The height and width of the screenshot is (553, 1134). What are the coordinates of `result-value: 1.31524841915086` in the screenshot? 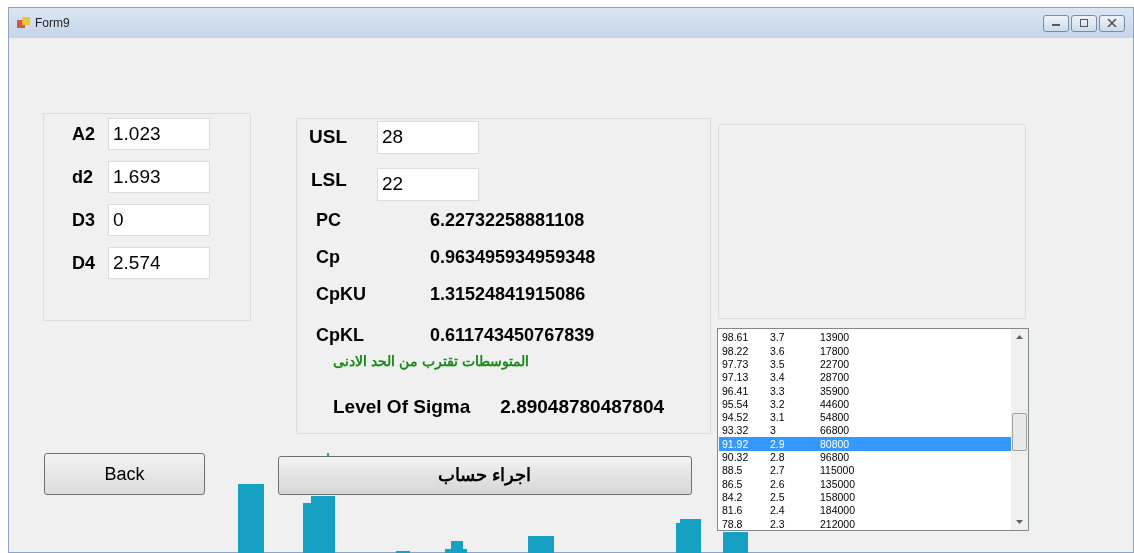 It's located at (508, 294).